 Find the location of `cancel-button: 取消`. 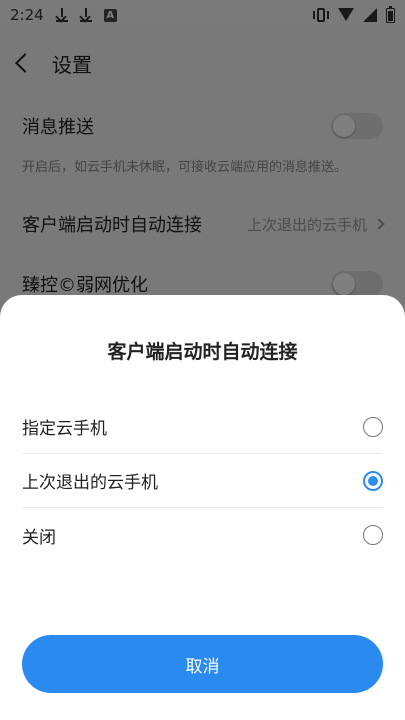

cancel-button: 取消 is located at coordinates (202, 664).